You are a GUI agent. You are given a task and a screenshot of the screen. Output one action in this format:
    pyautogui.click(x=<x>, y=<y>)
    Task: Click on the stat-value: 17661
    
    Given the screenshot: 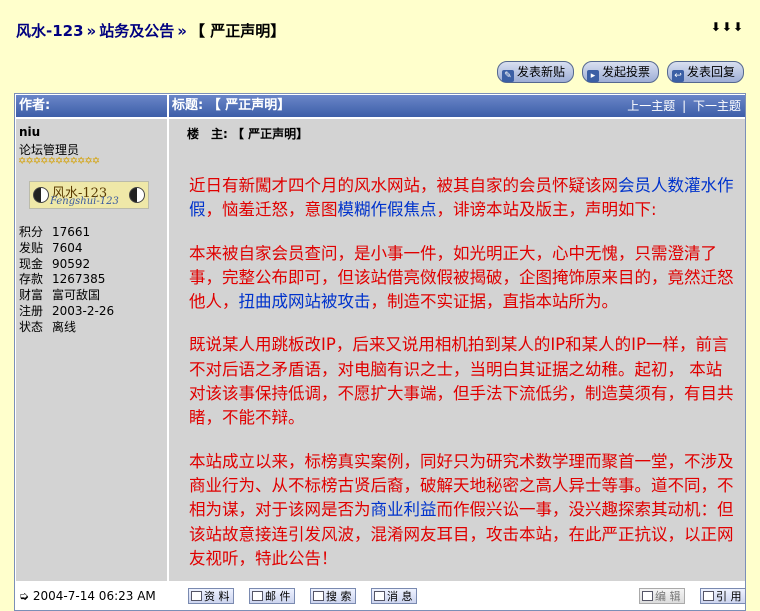 What is the action you would take?
    pyautogui.click(x=71, y=232)
    